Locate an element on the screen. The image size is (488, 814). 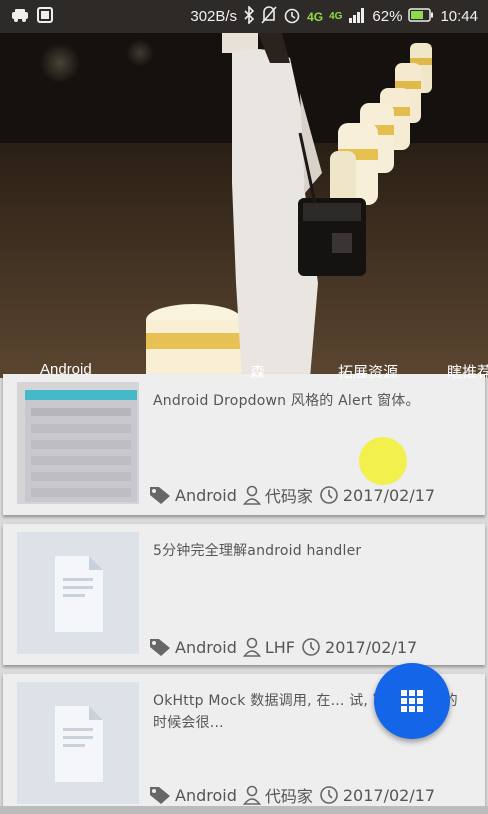
bottom-edge is located at coordinates (244, 810).